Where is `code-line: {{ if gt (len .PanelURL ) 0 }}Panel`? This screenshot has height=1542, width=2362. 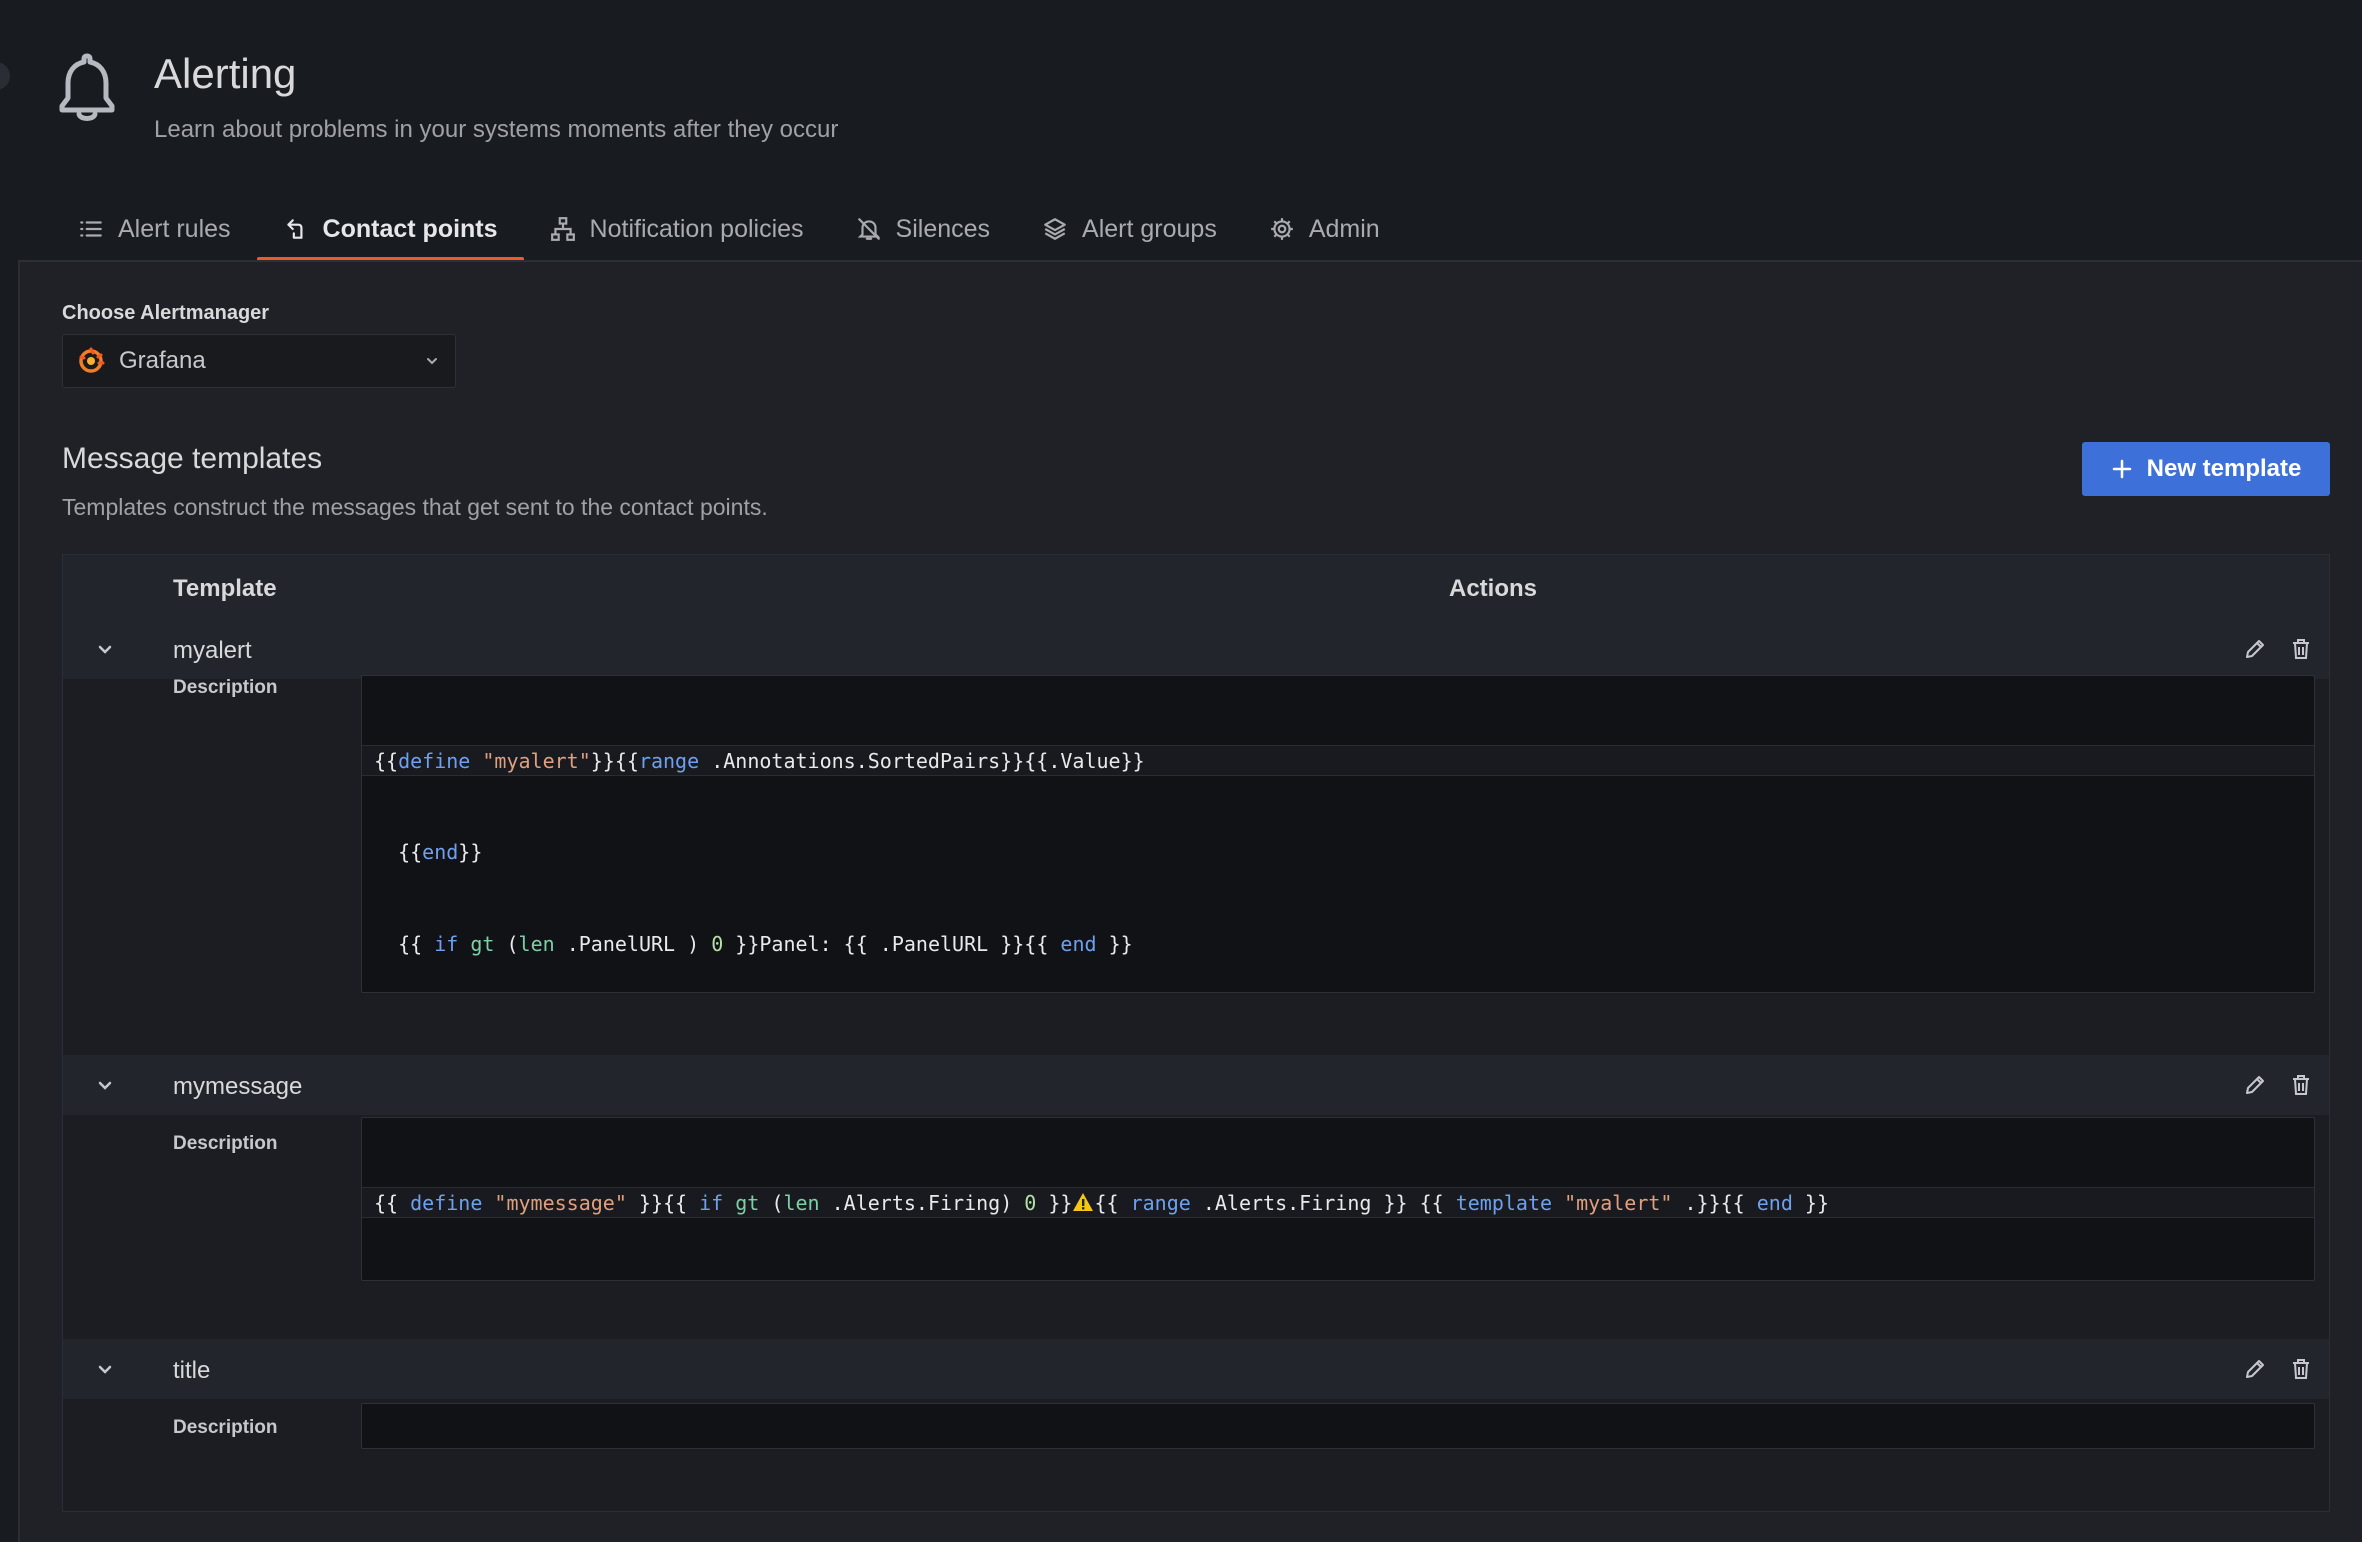 code-line: {{ if gt (len .PanelURL ) 0 }}Panel is located at coordinates (753, 943).